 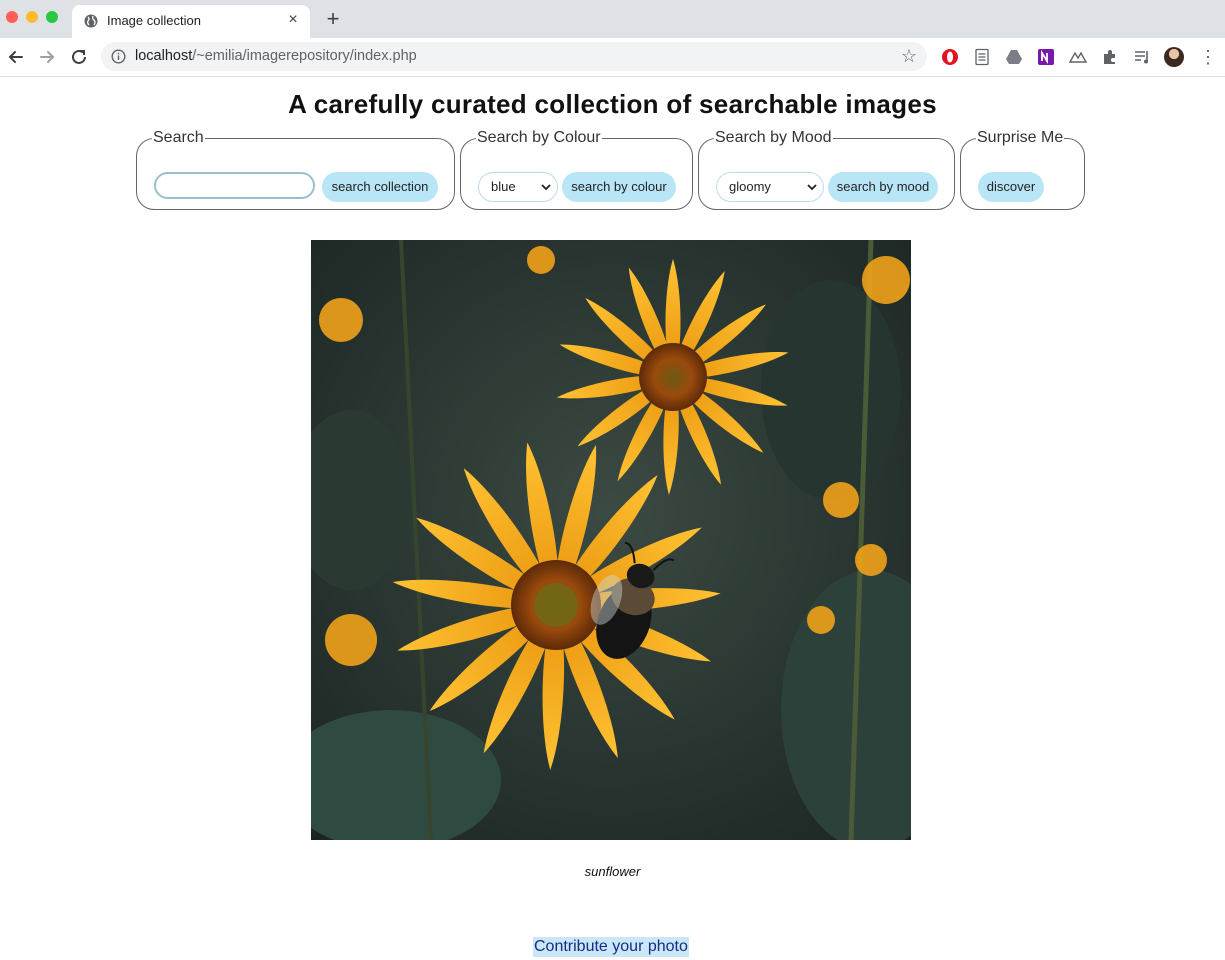 What do you see at coordinates (883, 187) in the screenshot?
I see `search-by-mood-button: search by mood` at bounding box center [883, 187].